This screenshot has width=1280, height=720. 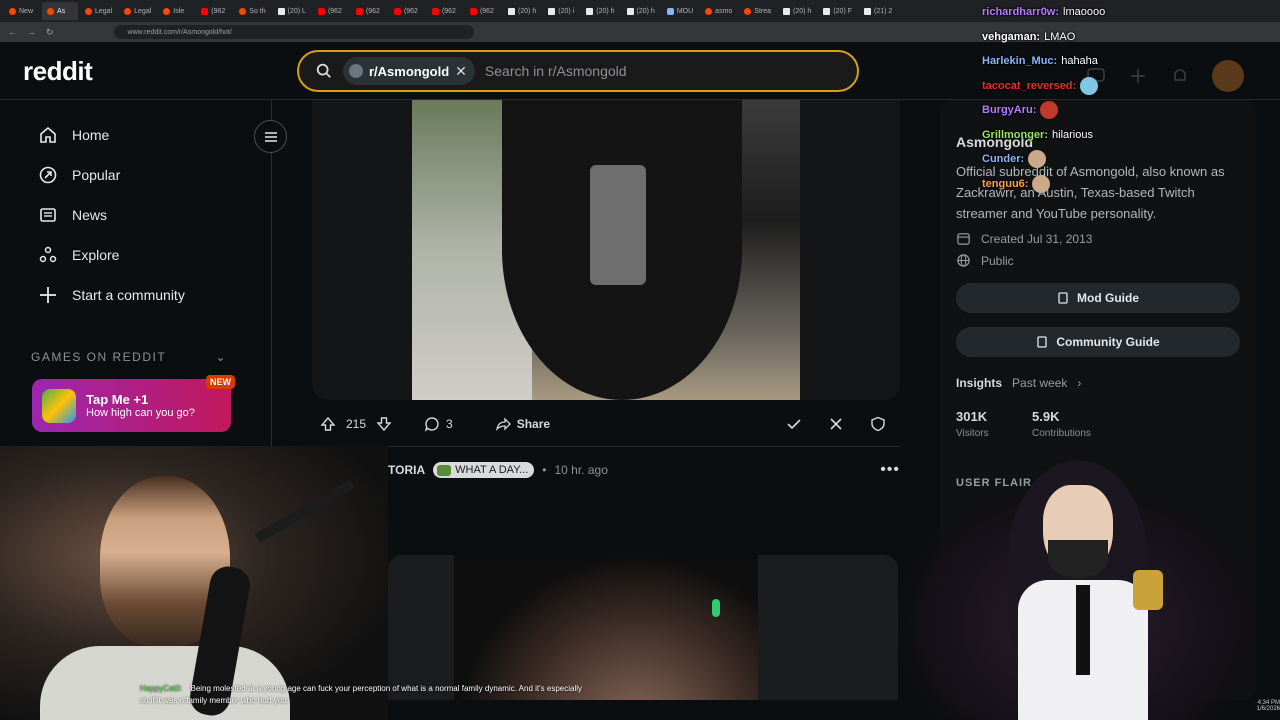 I want to click on forward-icon: →, so click(x=31, y=32).